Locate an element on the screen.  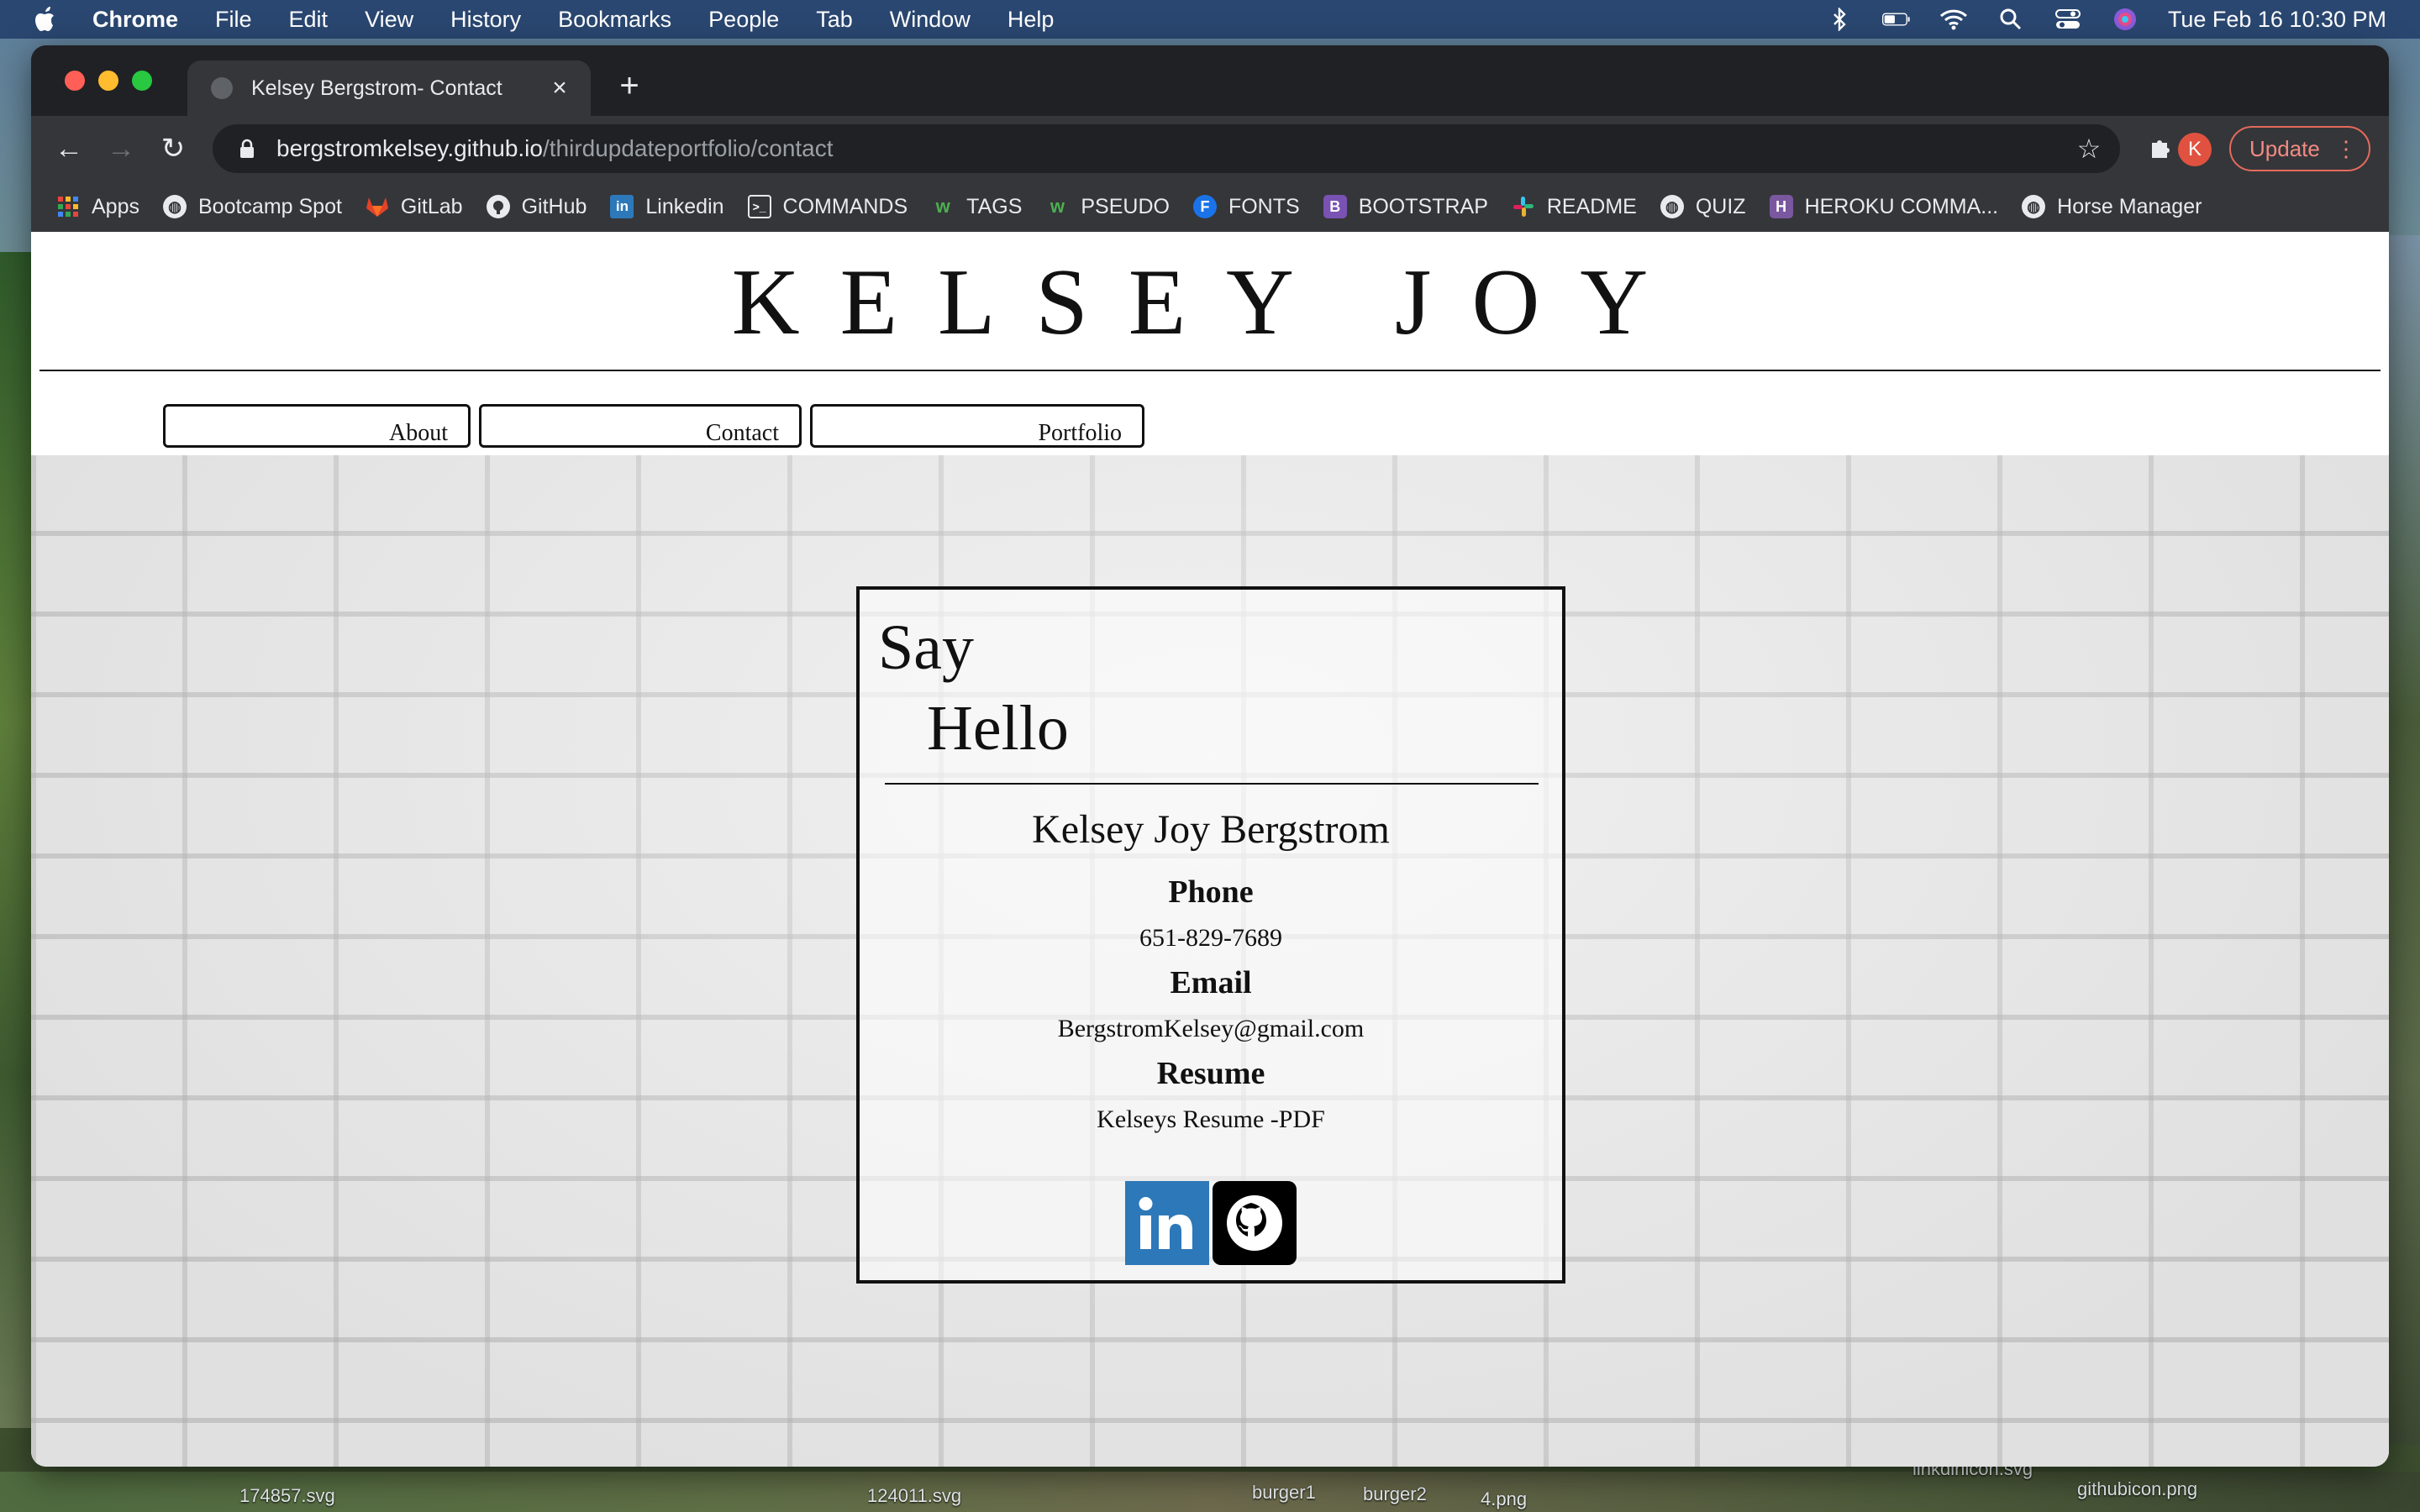
menu-people: People is located at coordinates (743, 20).